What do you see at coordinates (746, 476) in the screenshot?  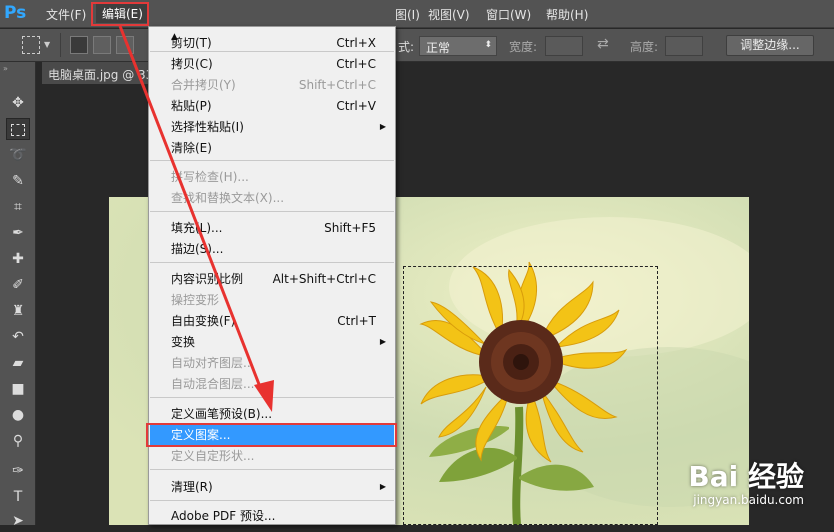 I see `watermark-brand: Bai 经验` at bounding box center [746, 476].